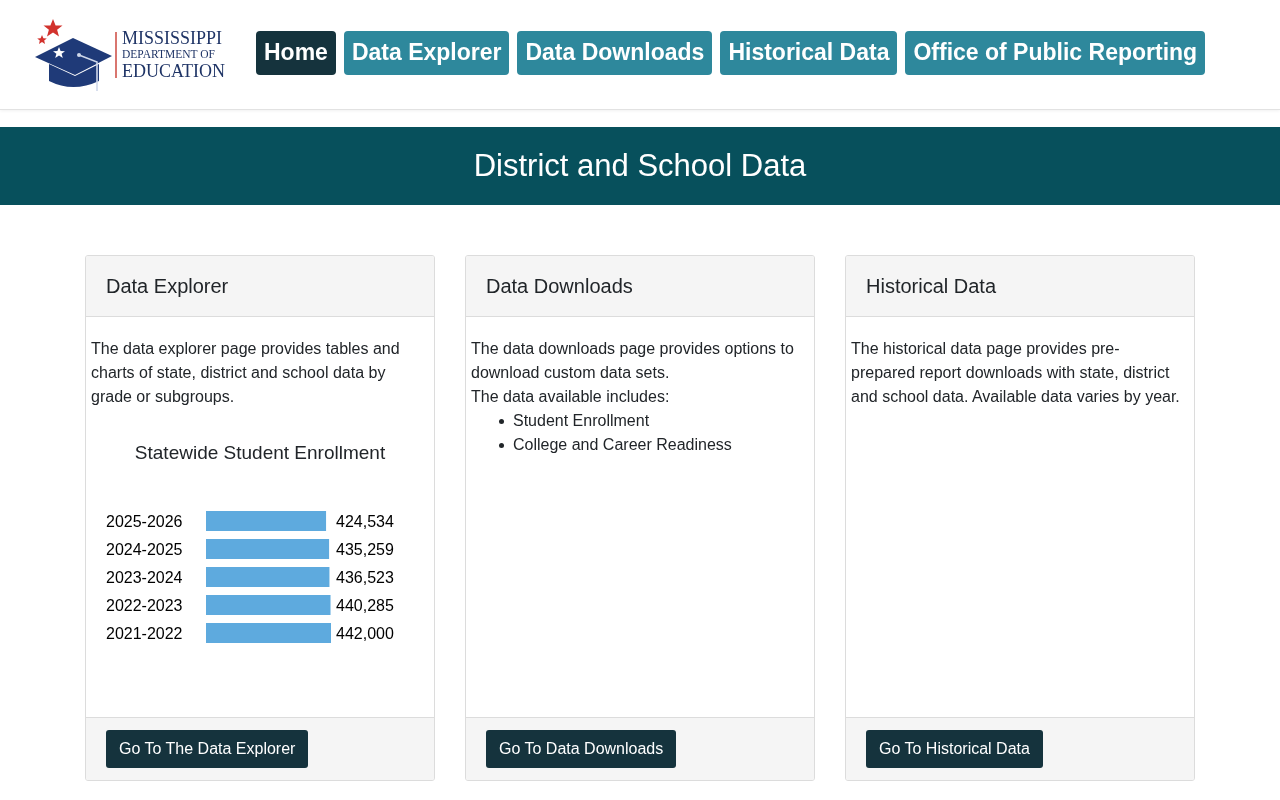 This screenshot has height=800, width=1280. What do you see at coordinates (365, 577) in the screenshot?
I see `chart-value-label: 436,523` at bounding box center [365, 577].